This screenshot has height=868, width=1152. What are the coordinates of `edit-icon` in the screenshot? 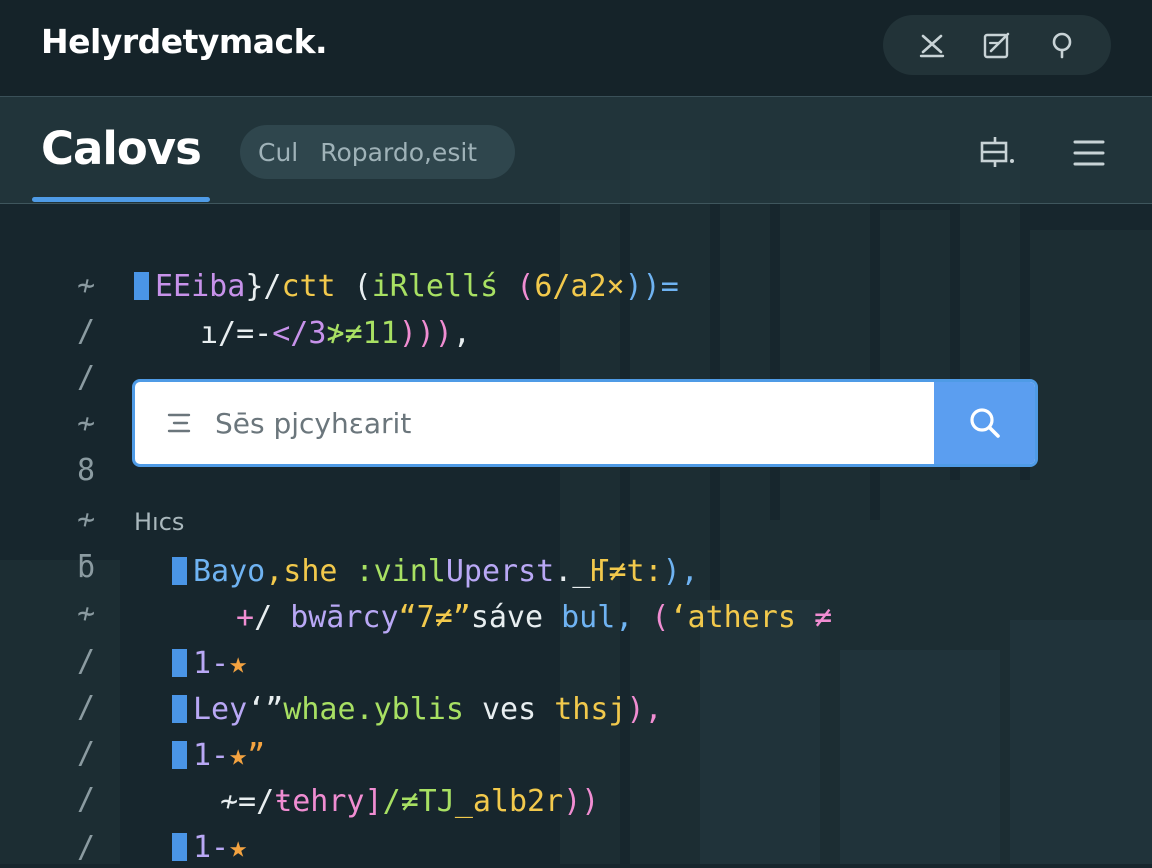 It's located at (996, 45).